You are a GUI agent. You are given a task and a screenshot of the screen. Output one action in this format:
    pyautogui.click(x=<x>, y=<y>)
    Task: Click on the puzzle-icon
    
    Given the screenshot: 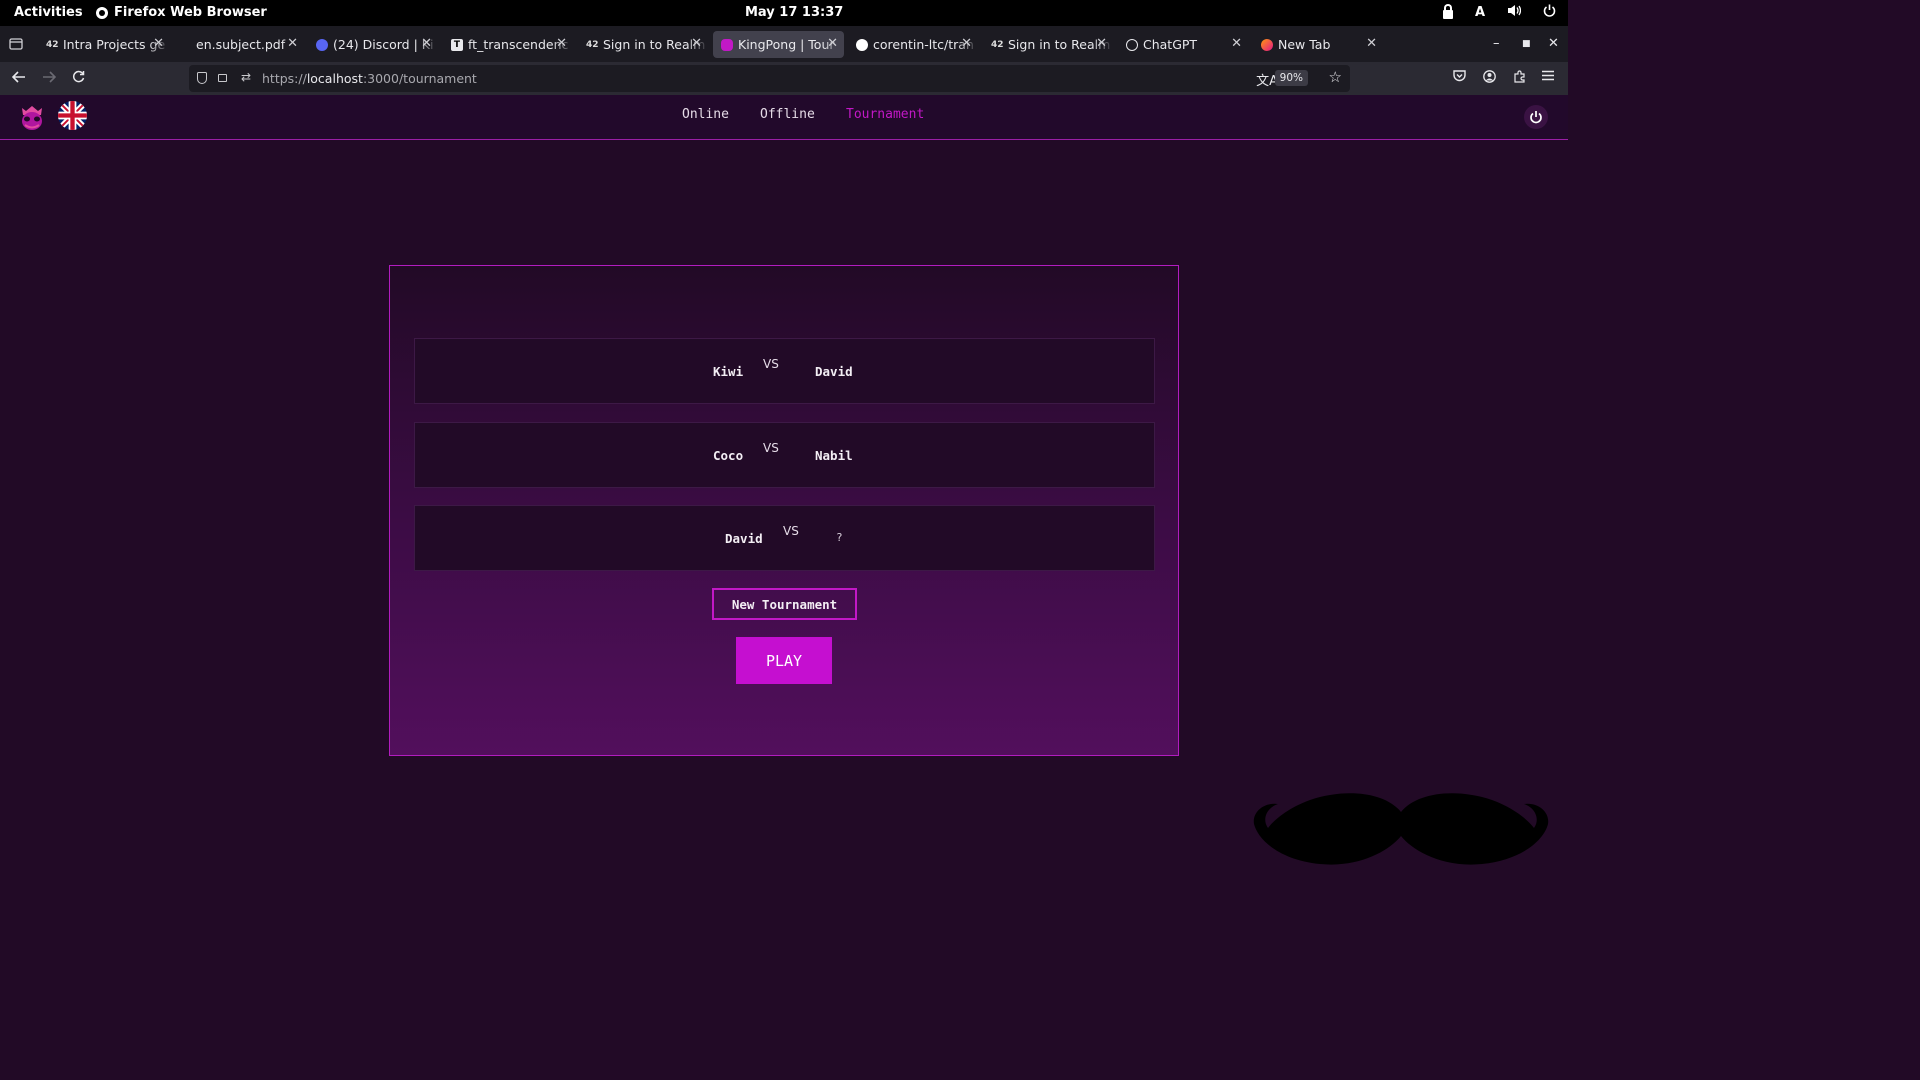 What is the action you would take?
    pyautogui.click(x=1519, y=76)
    